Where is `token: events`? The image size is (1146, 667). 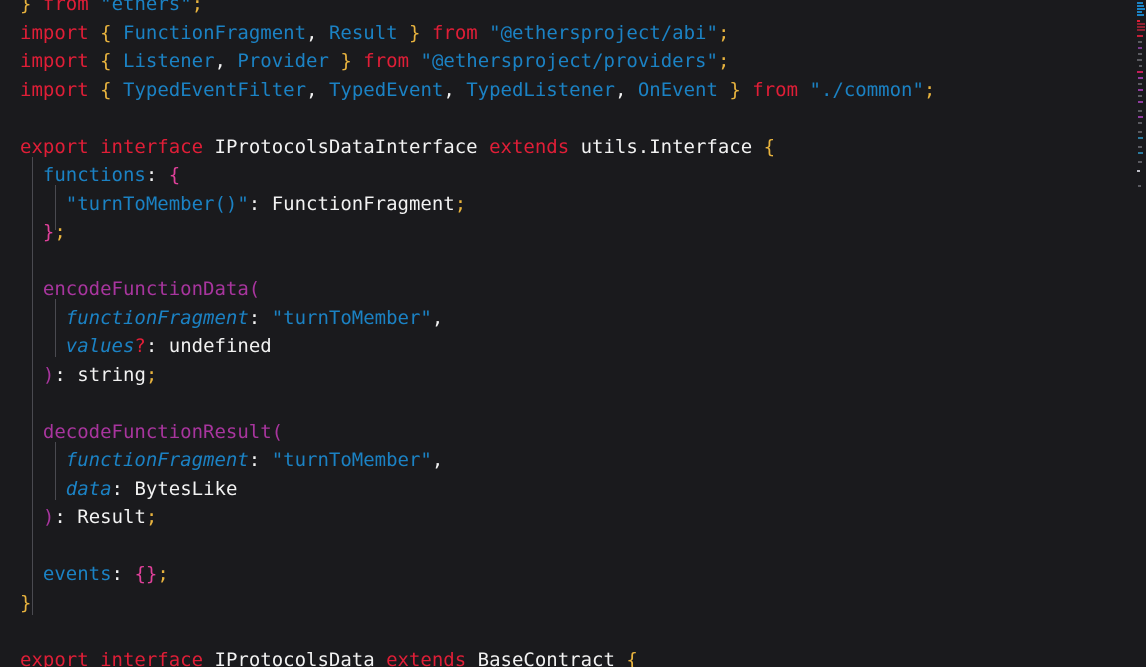 token: events is located at coordinates (77, 574).